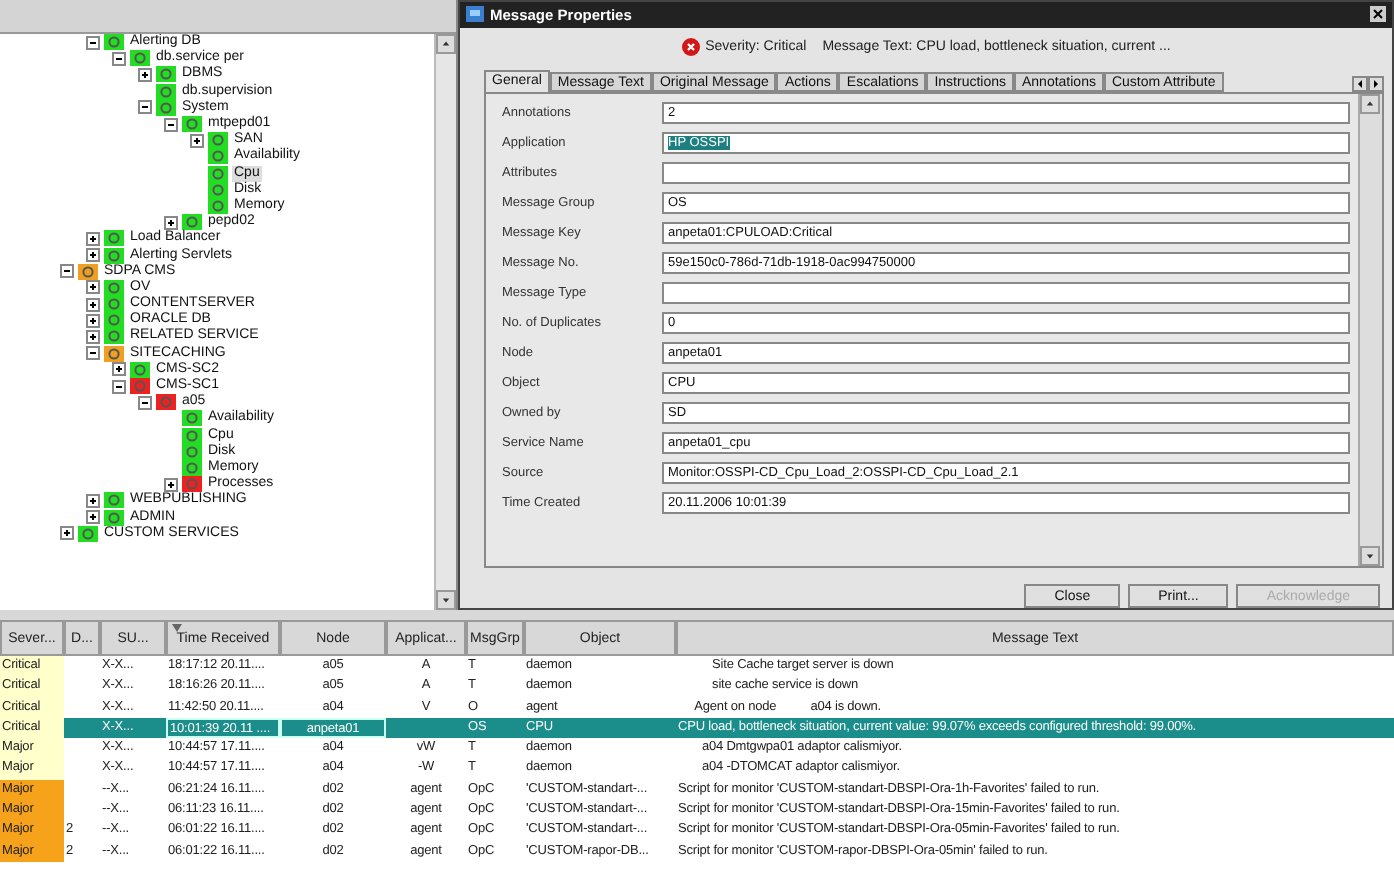 The image size is (1394, 876). I want to click on window-icon, so click(475, 14).